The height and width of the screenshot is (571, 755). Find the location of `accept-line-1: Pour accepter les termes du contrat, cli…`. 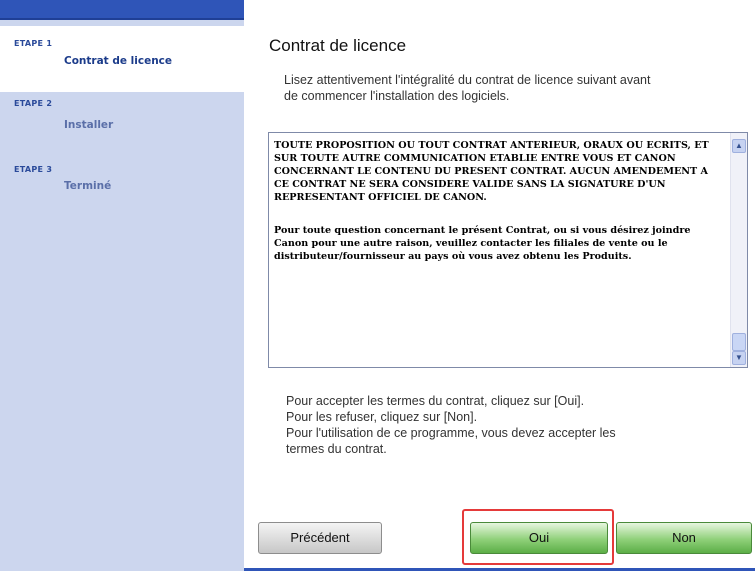

accept-line-1: Pour accepter les termes du contrat, cli… is located at coordinates (435, 401).